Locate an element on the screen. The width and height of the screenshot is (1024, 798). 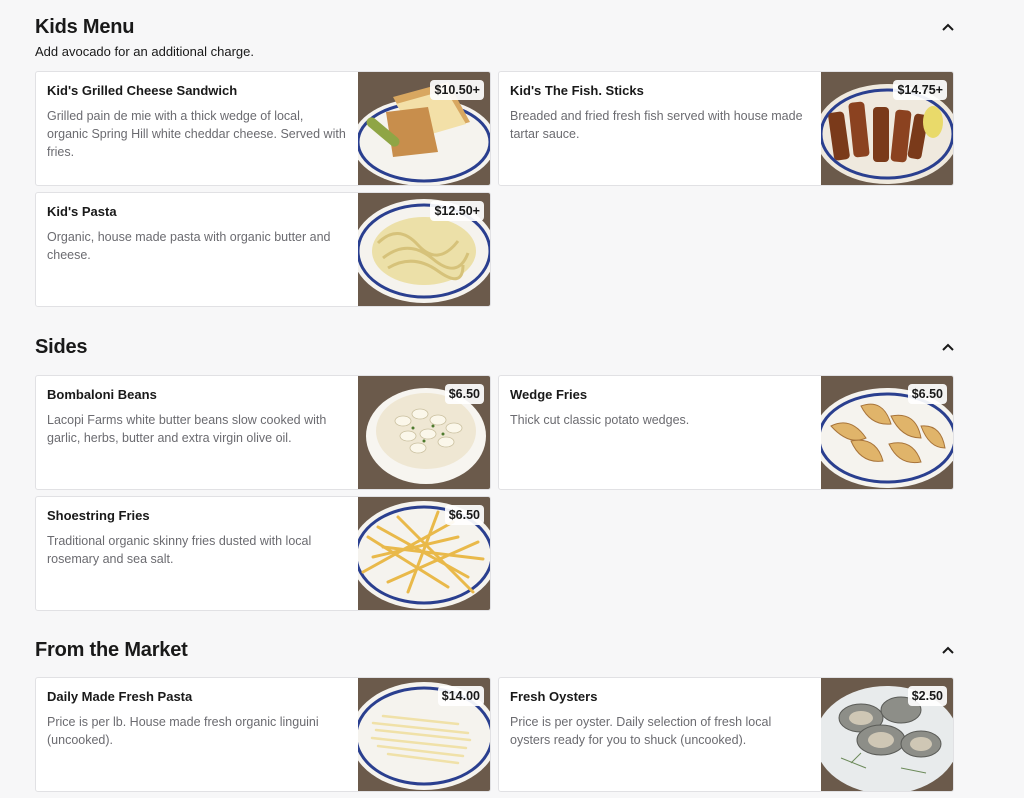
beans-photo: $6.50 is located at coordinates (424, 432).